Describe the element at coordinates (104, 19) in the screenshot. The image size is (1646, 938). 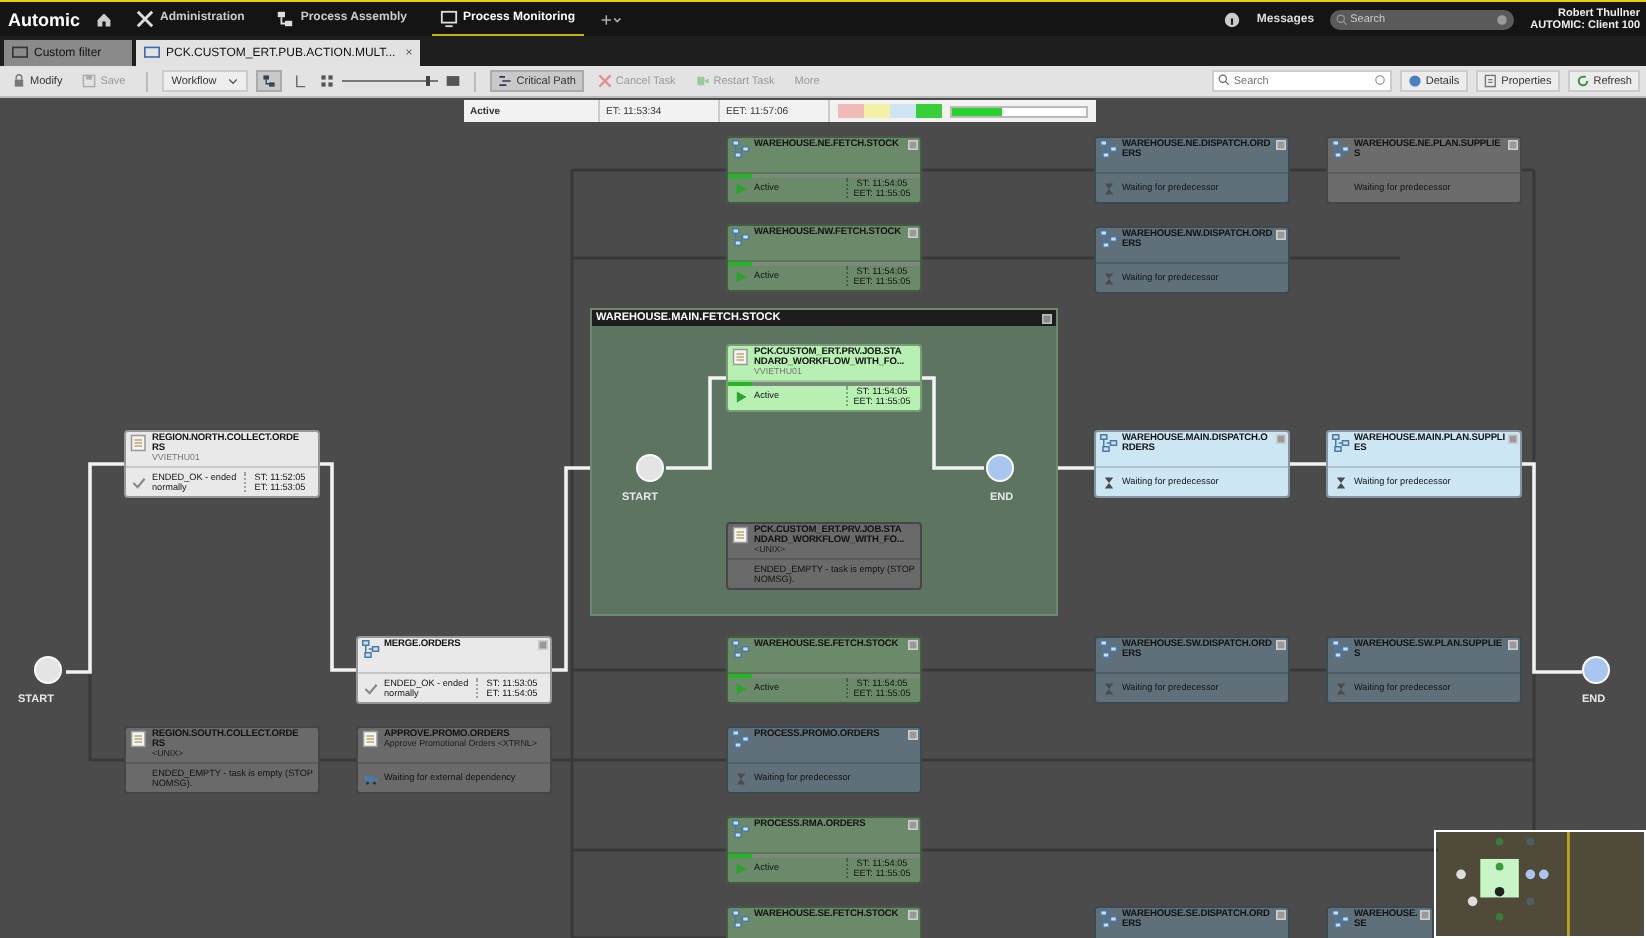
I see `home-icon` at that location.